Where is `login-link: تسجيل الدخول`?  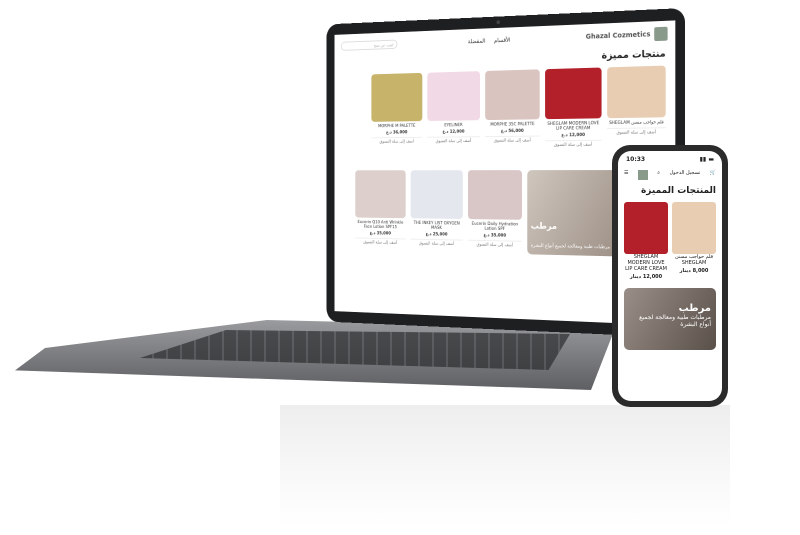 login-link: تسجيل الدخول is located at coordinates (685, 175).